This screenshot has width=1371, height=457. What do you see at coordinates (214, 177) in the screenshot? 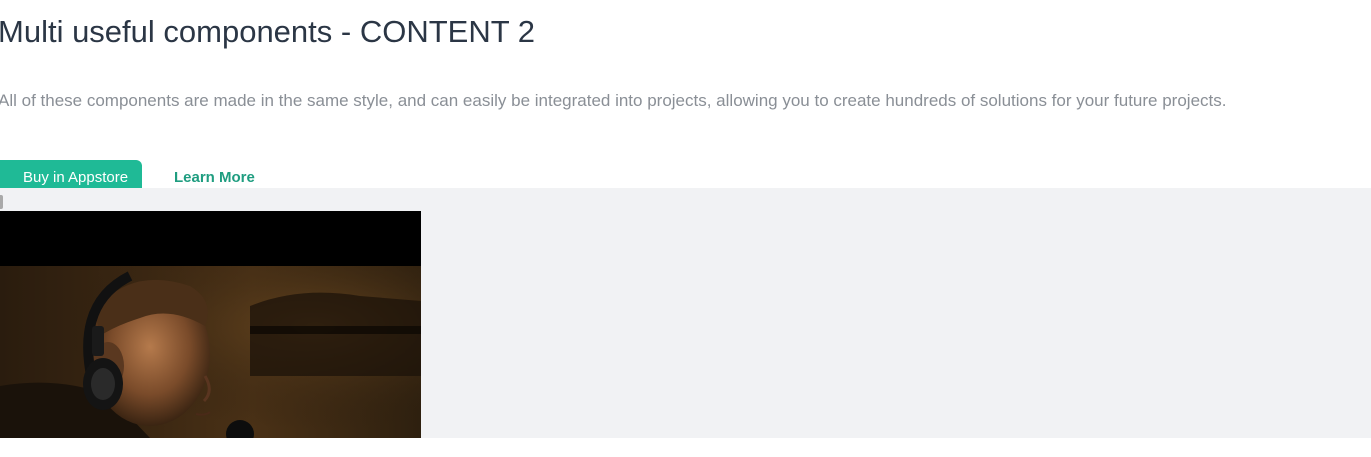
I see `learn-more-link: Learn More` at bounding box center [214, 177].